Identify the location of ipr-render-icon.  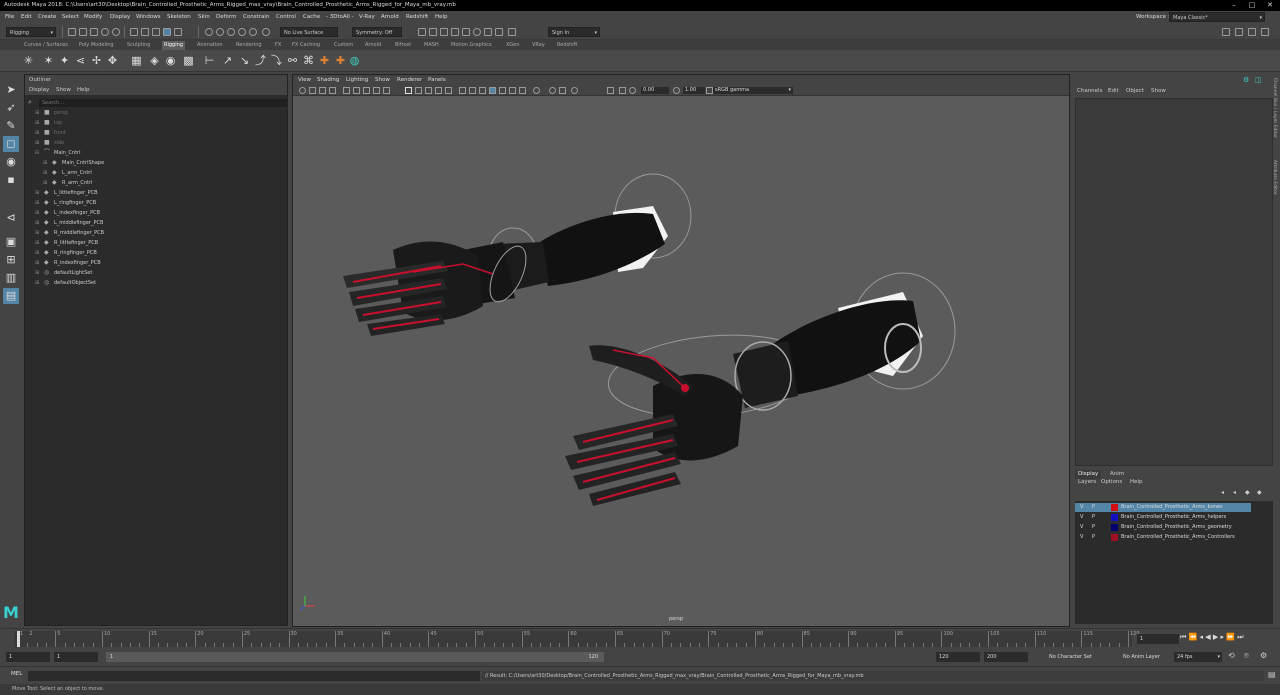
(444, 32).